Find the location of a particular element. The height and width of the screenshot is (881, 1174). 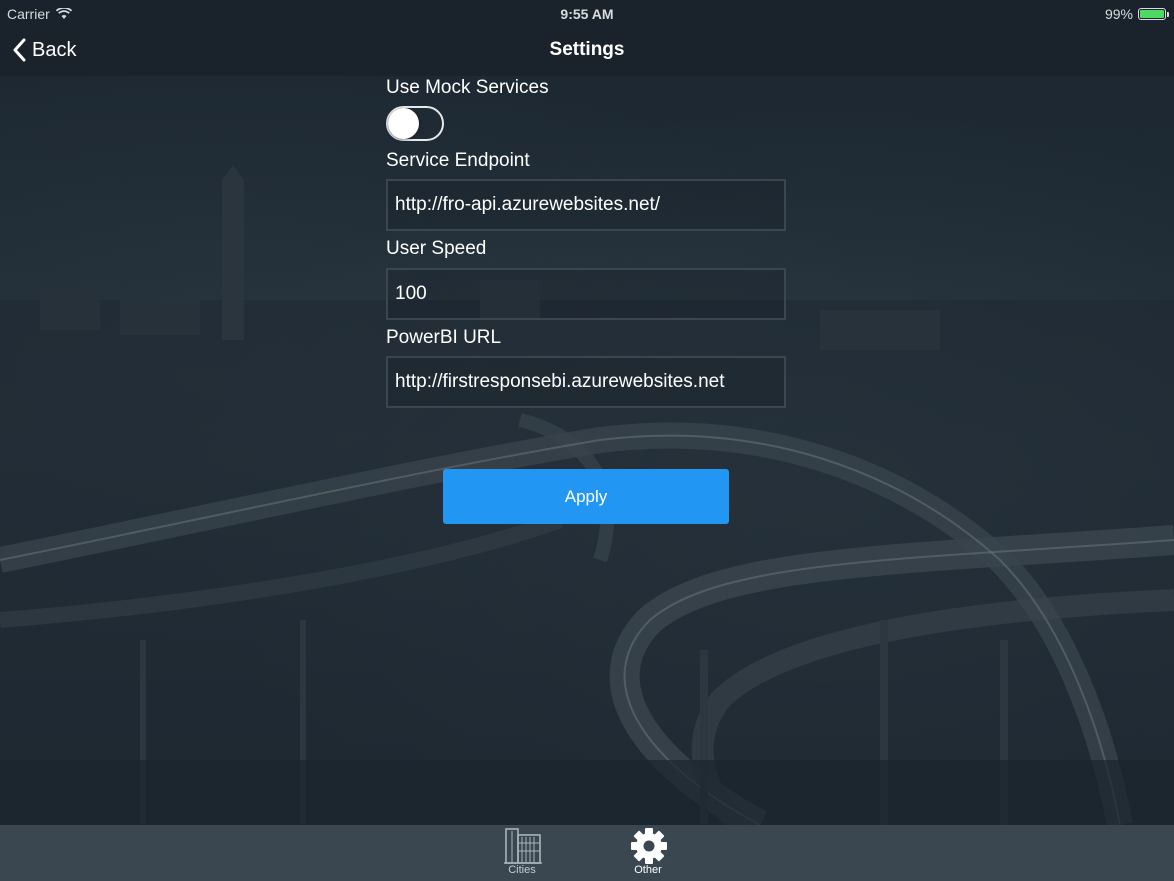

gear-icon is located at coordinates (649, 846).